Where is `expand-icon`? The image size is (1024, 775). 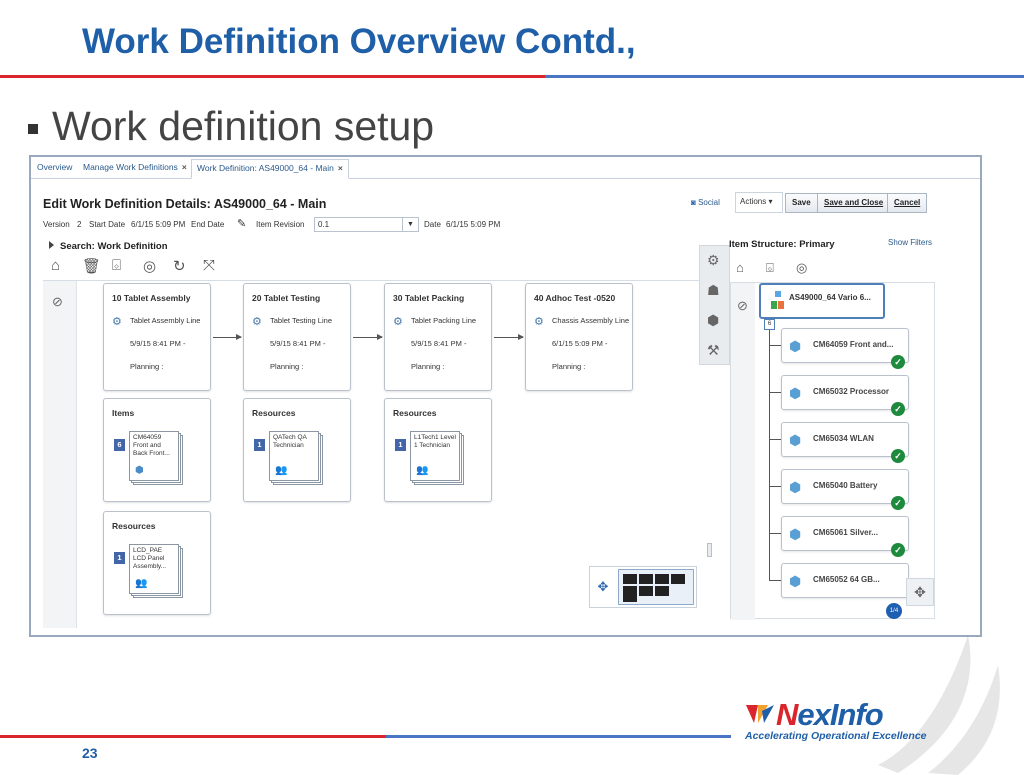
expand-icon is located at coordinates (51, 245).